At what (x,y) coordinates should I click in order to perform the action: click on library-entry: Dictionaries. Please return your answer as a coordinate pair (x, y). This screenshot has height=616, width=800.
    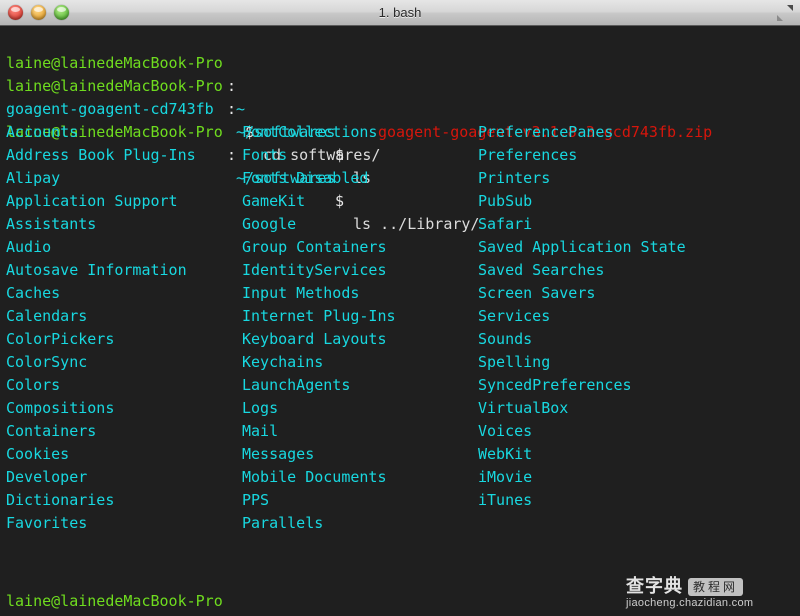
    Looking at the image, I should click on (60, 500).